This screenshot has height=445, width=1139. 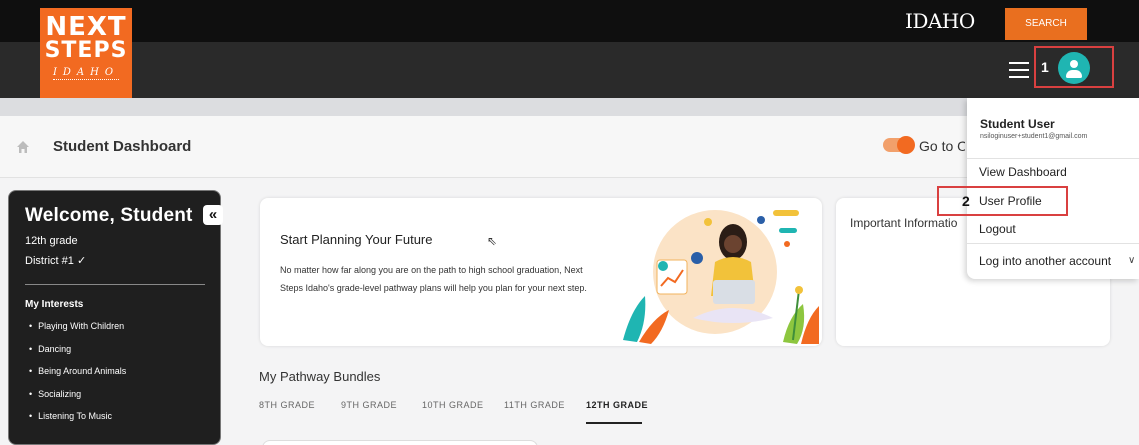 I want to click on user-avatar-icon, so click(x=1074, y=68).